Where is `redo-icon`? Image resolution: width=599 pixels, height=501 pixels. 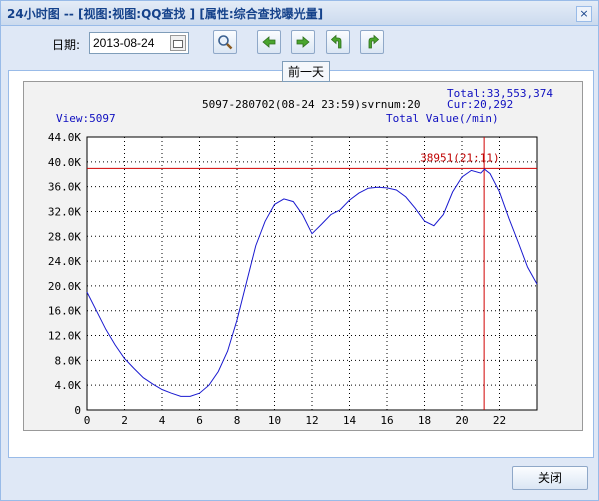 redo-icon is located at coordinates (374, 41).